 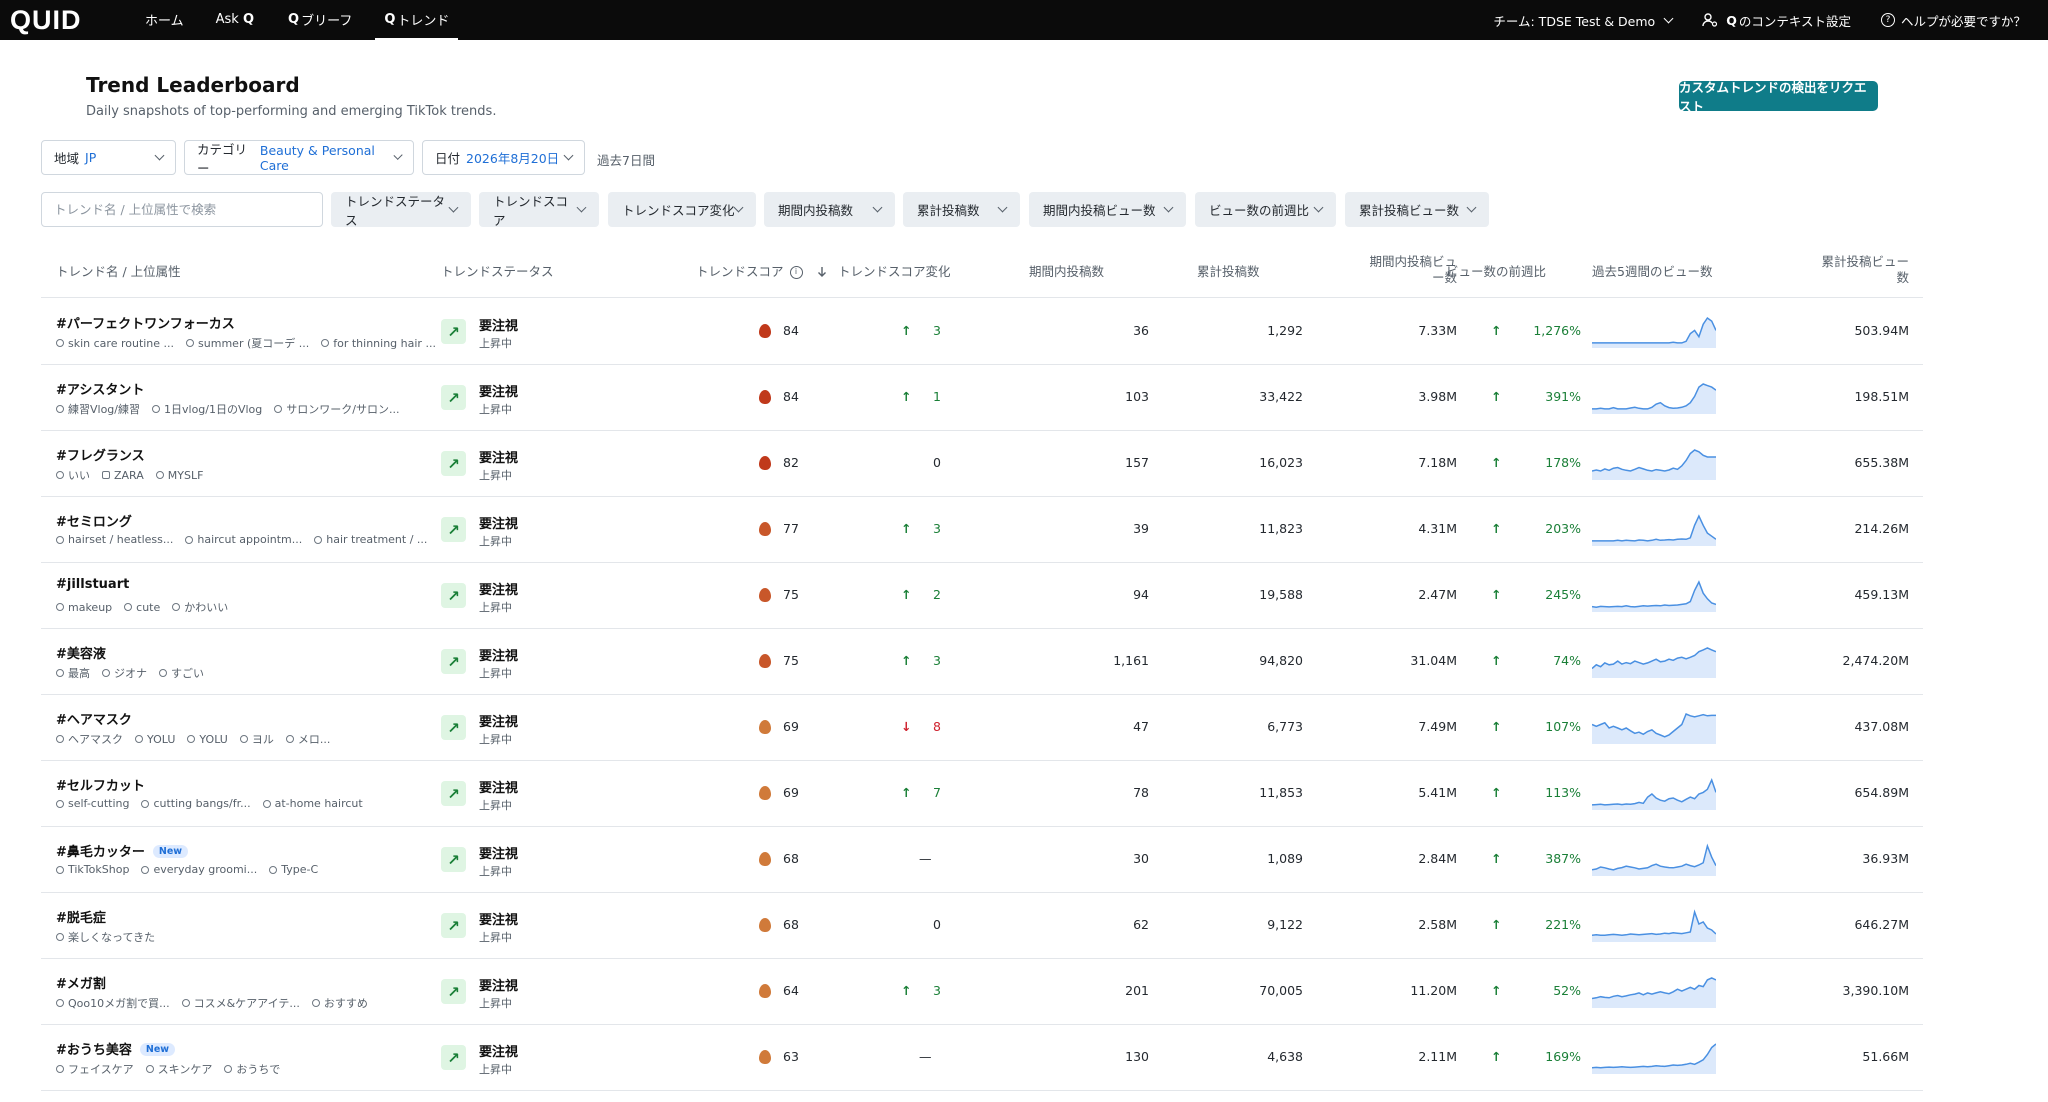 I want to click on attribute-label: TikTokShop, so click(x=99, y=869).